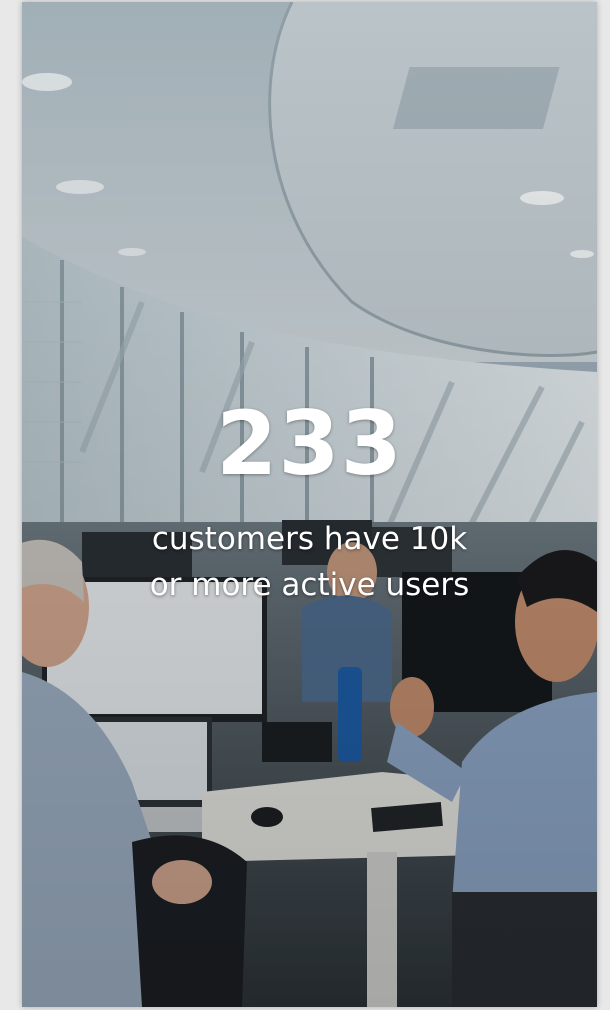 The image size is (610, 1010). What do you see at coordinates (309, 585) in the screenshot?
I see `stat-caption-line-2: or more active users` at bounding box center [309, 585].